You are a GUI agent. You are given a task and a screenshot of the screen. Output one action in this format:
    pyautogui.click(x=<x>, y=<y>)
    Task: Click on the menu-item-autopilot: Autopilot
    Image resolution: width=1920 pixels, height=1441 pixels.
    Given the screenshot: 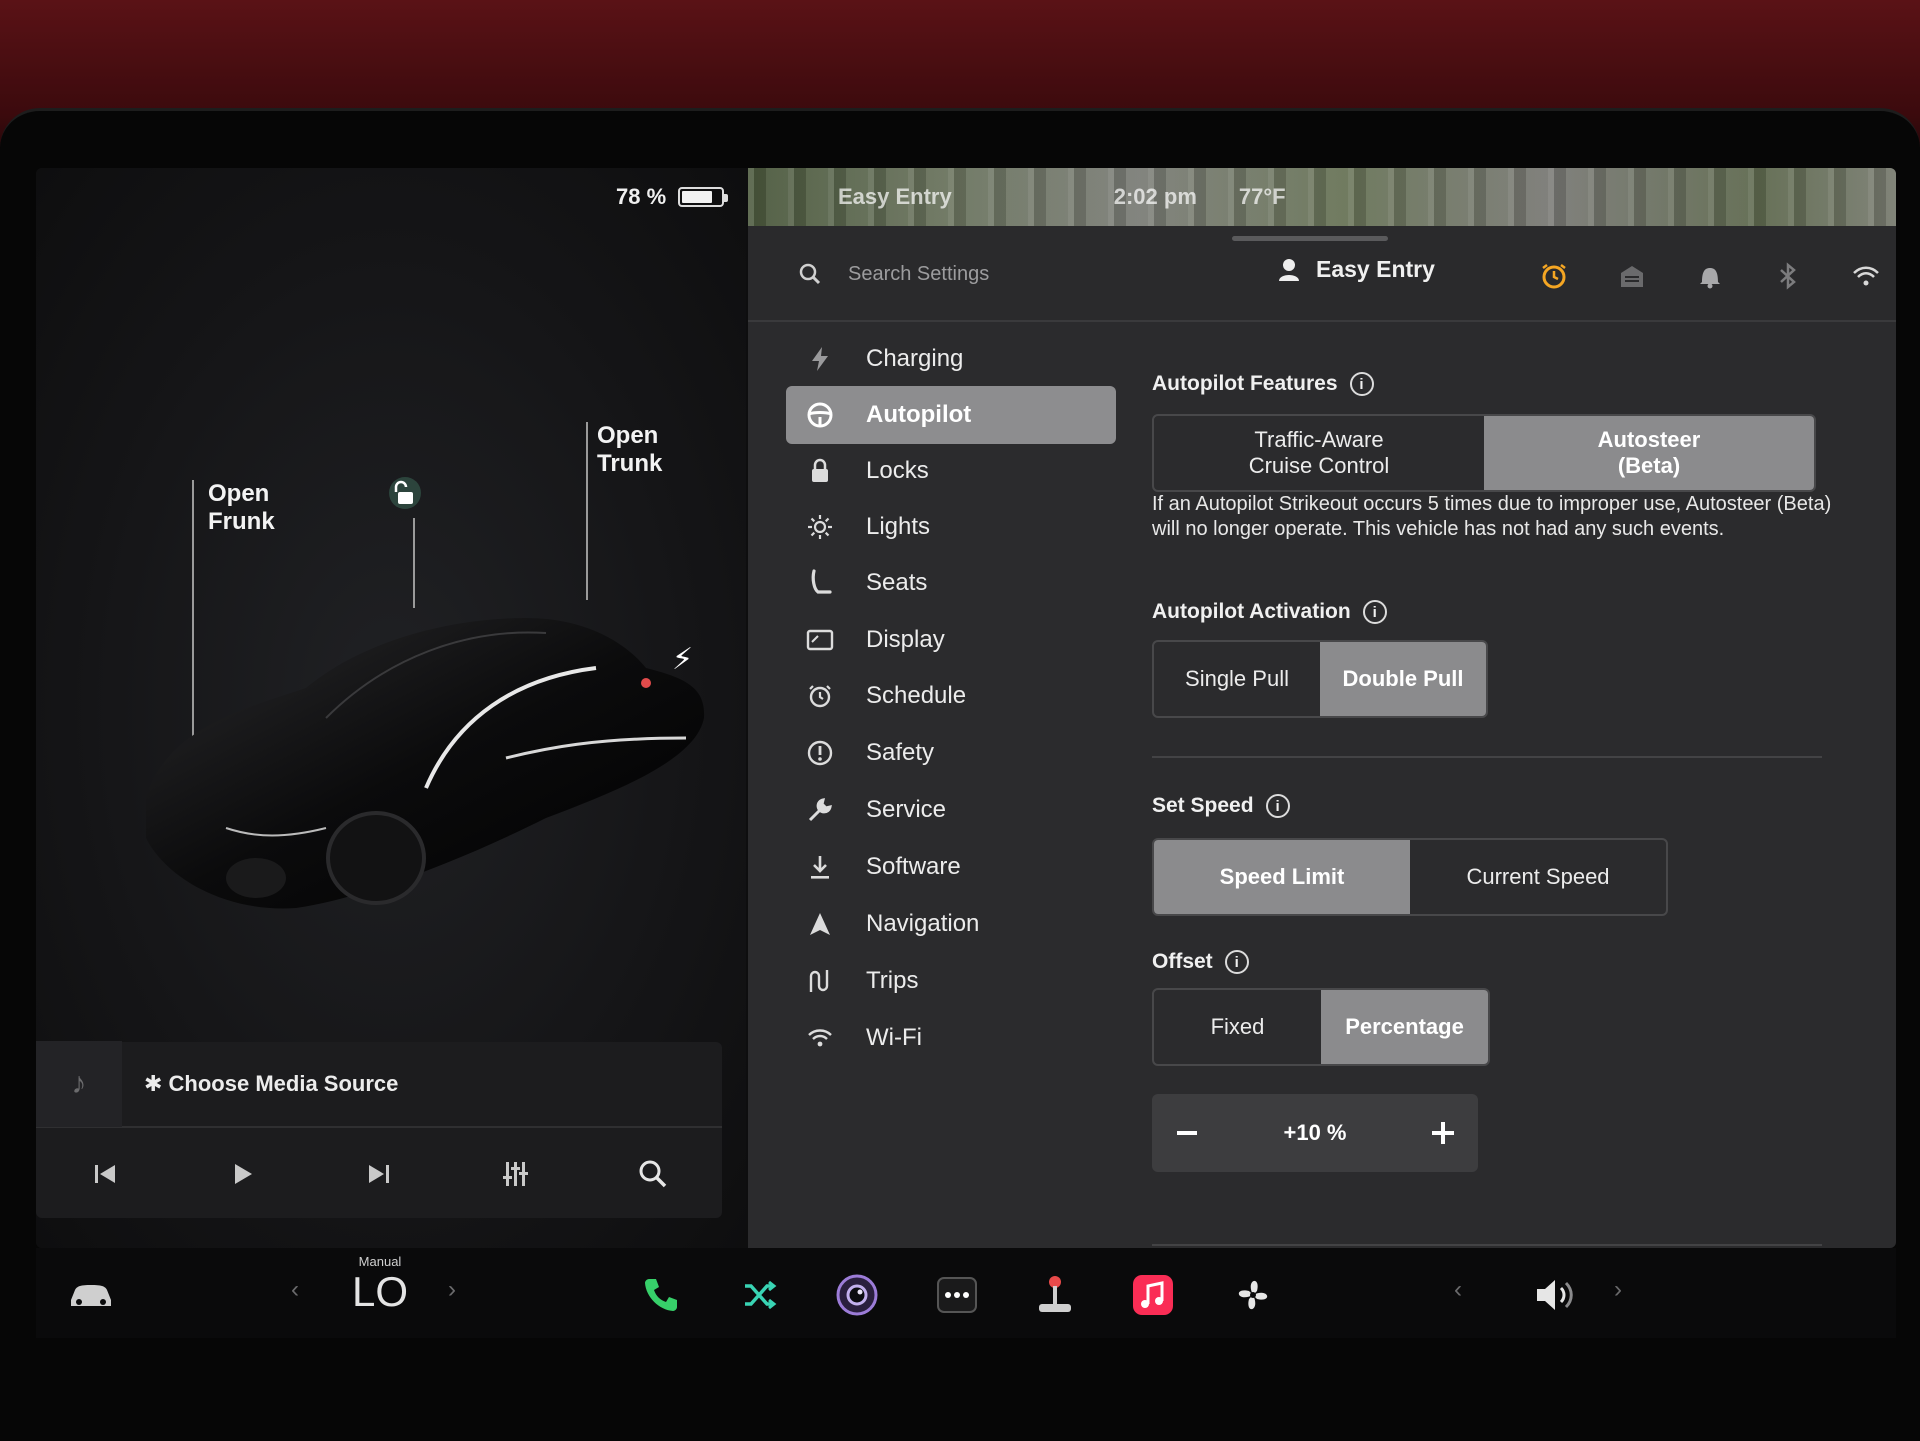 What is the action you would take?
    pyautogui.click(x=951, y=415)
    